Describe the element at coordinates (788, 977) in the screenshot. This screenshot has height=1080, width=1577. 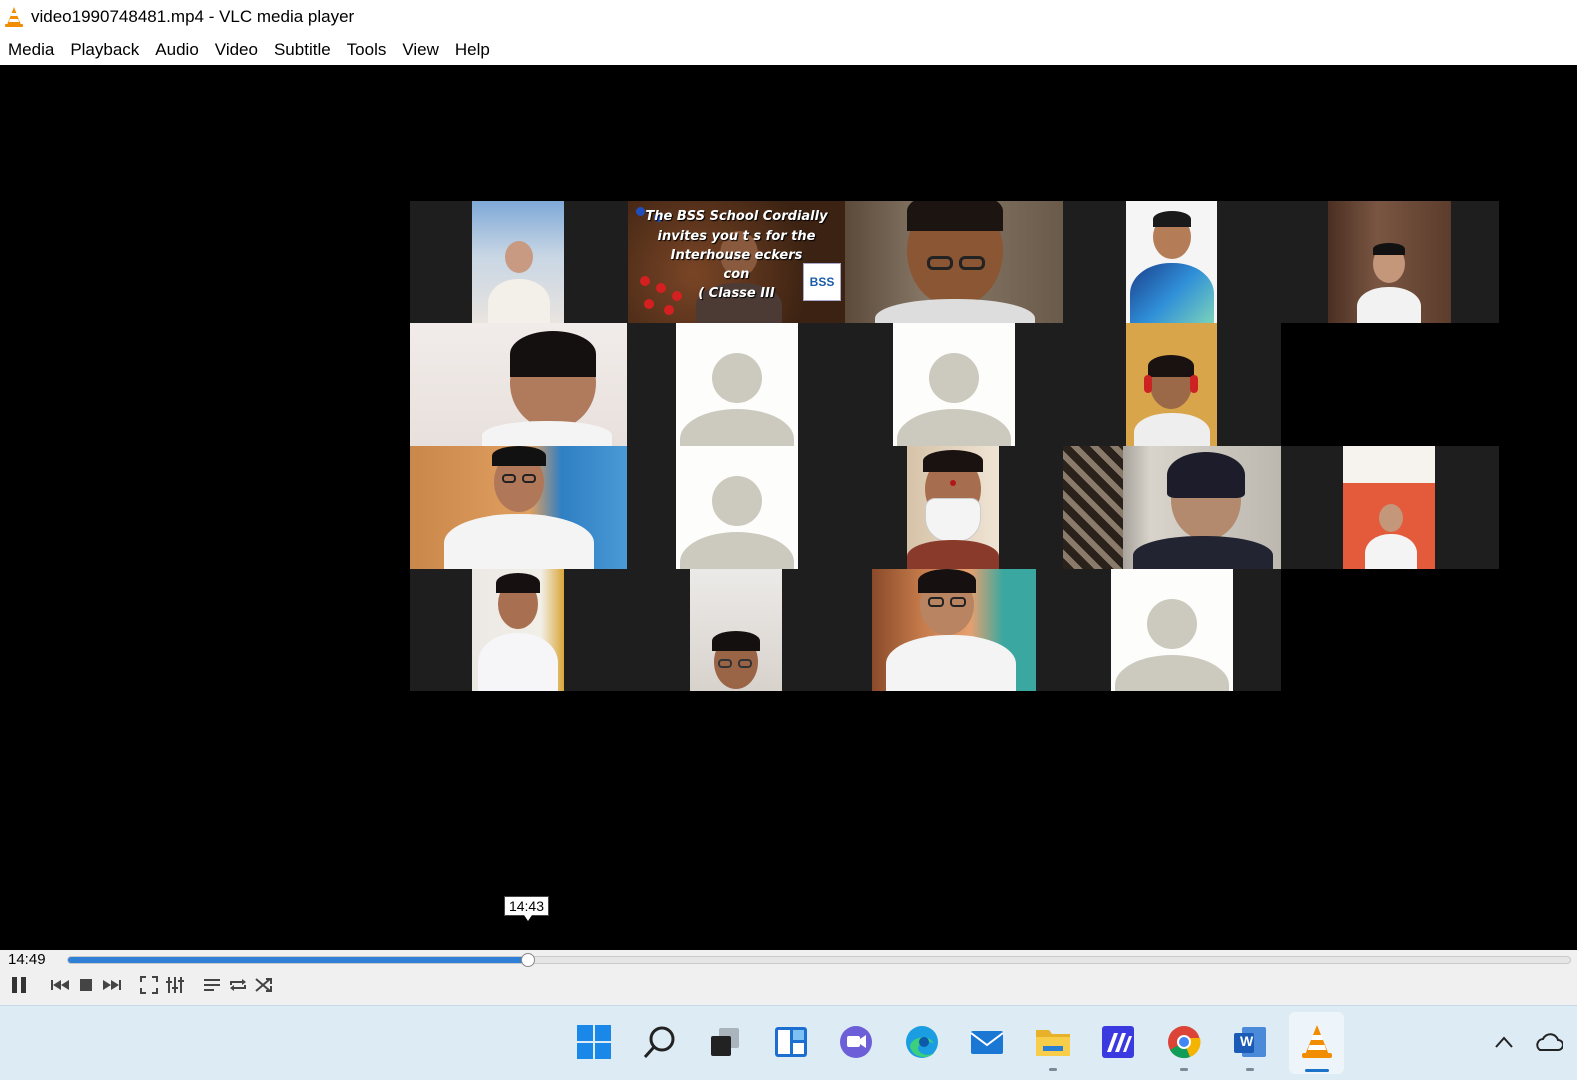
I see `playback-controls: 14:49` at that location.